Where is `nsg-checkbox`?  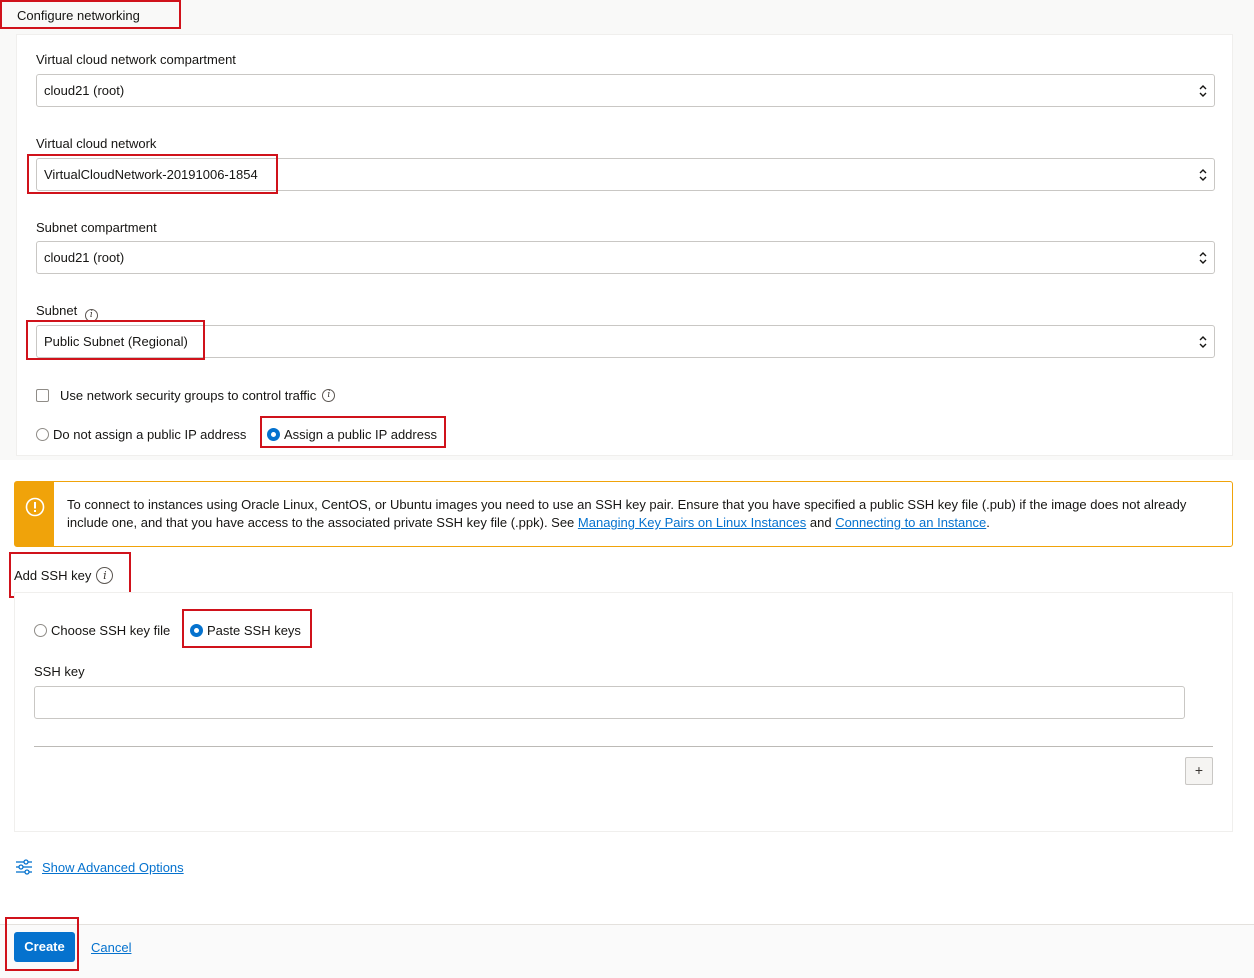
nsg-checkbox is located at coordinates (42, 395).